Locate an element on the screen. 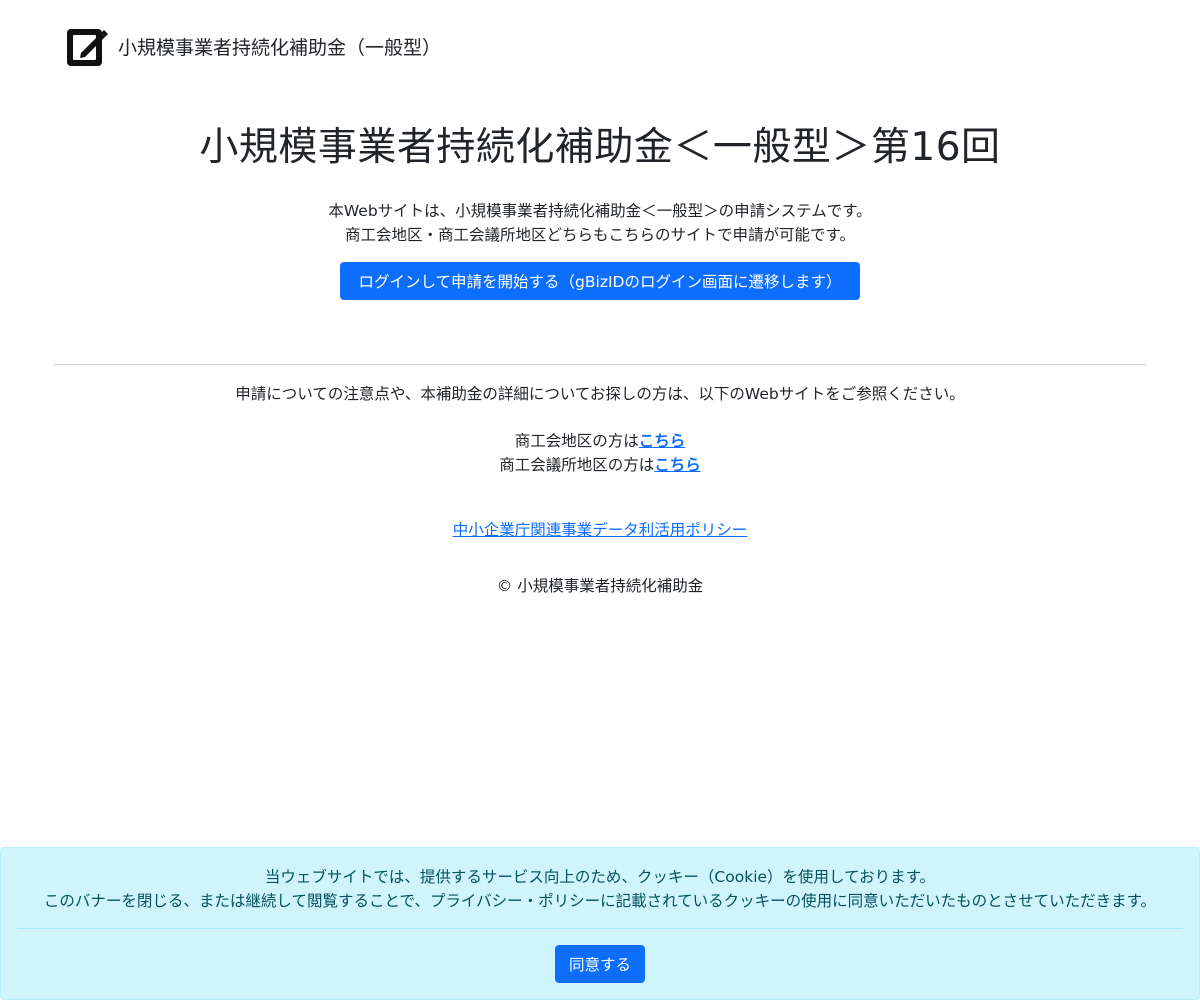  copyright: © 小規模事業者持続化補助金 is located at coordinates (600, 586).